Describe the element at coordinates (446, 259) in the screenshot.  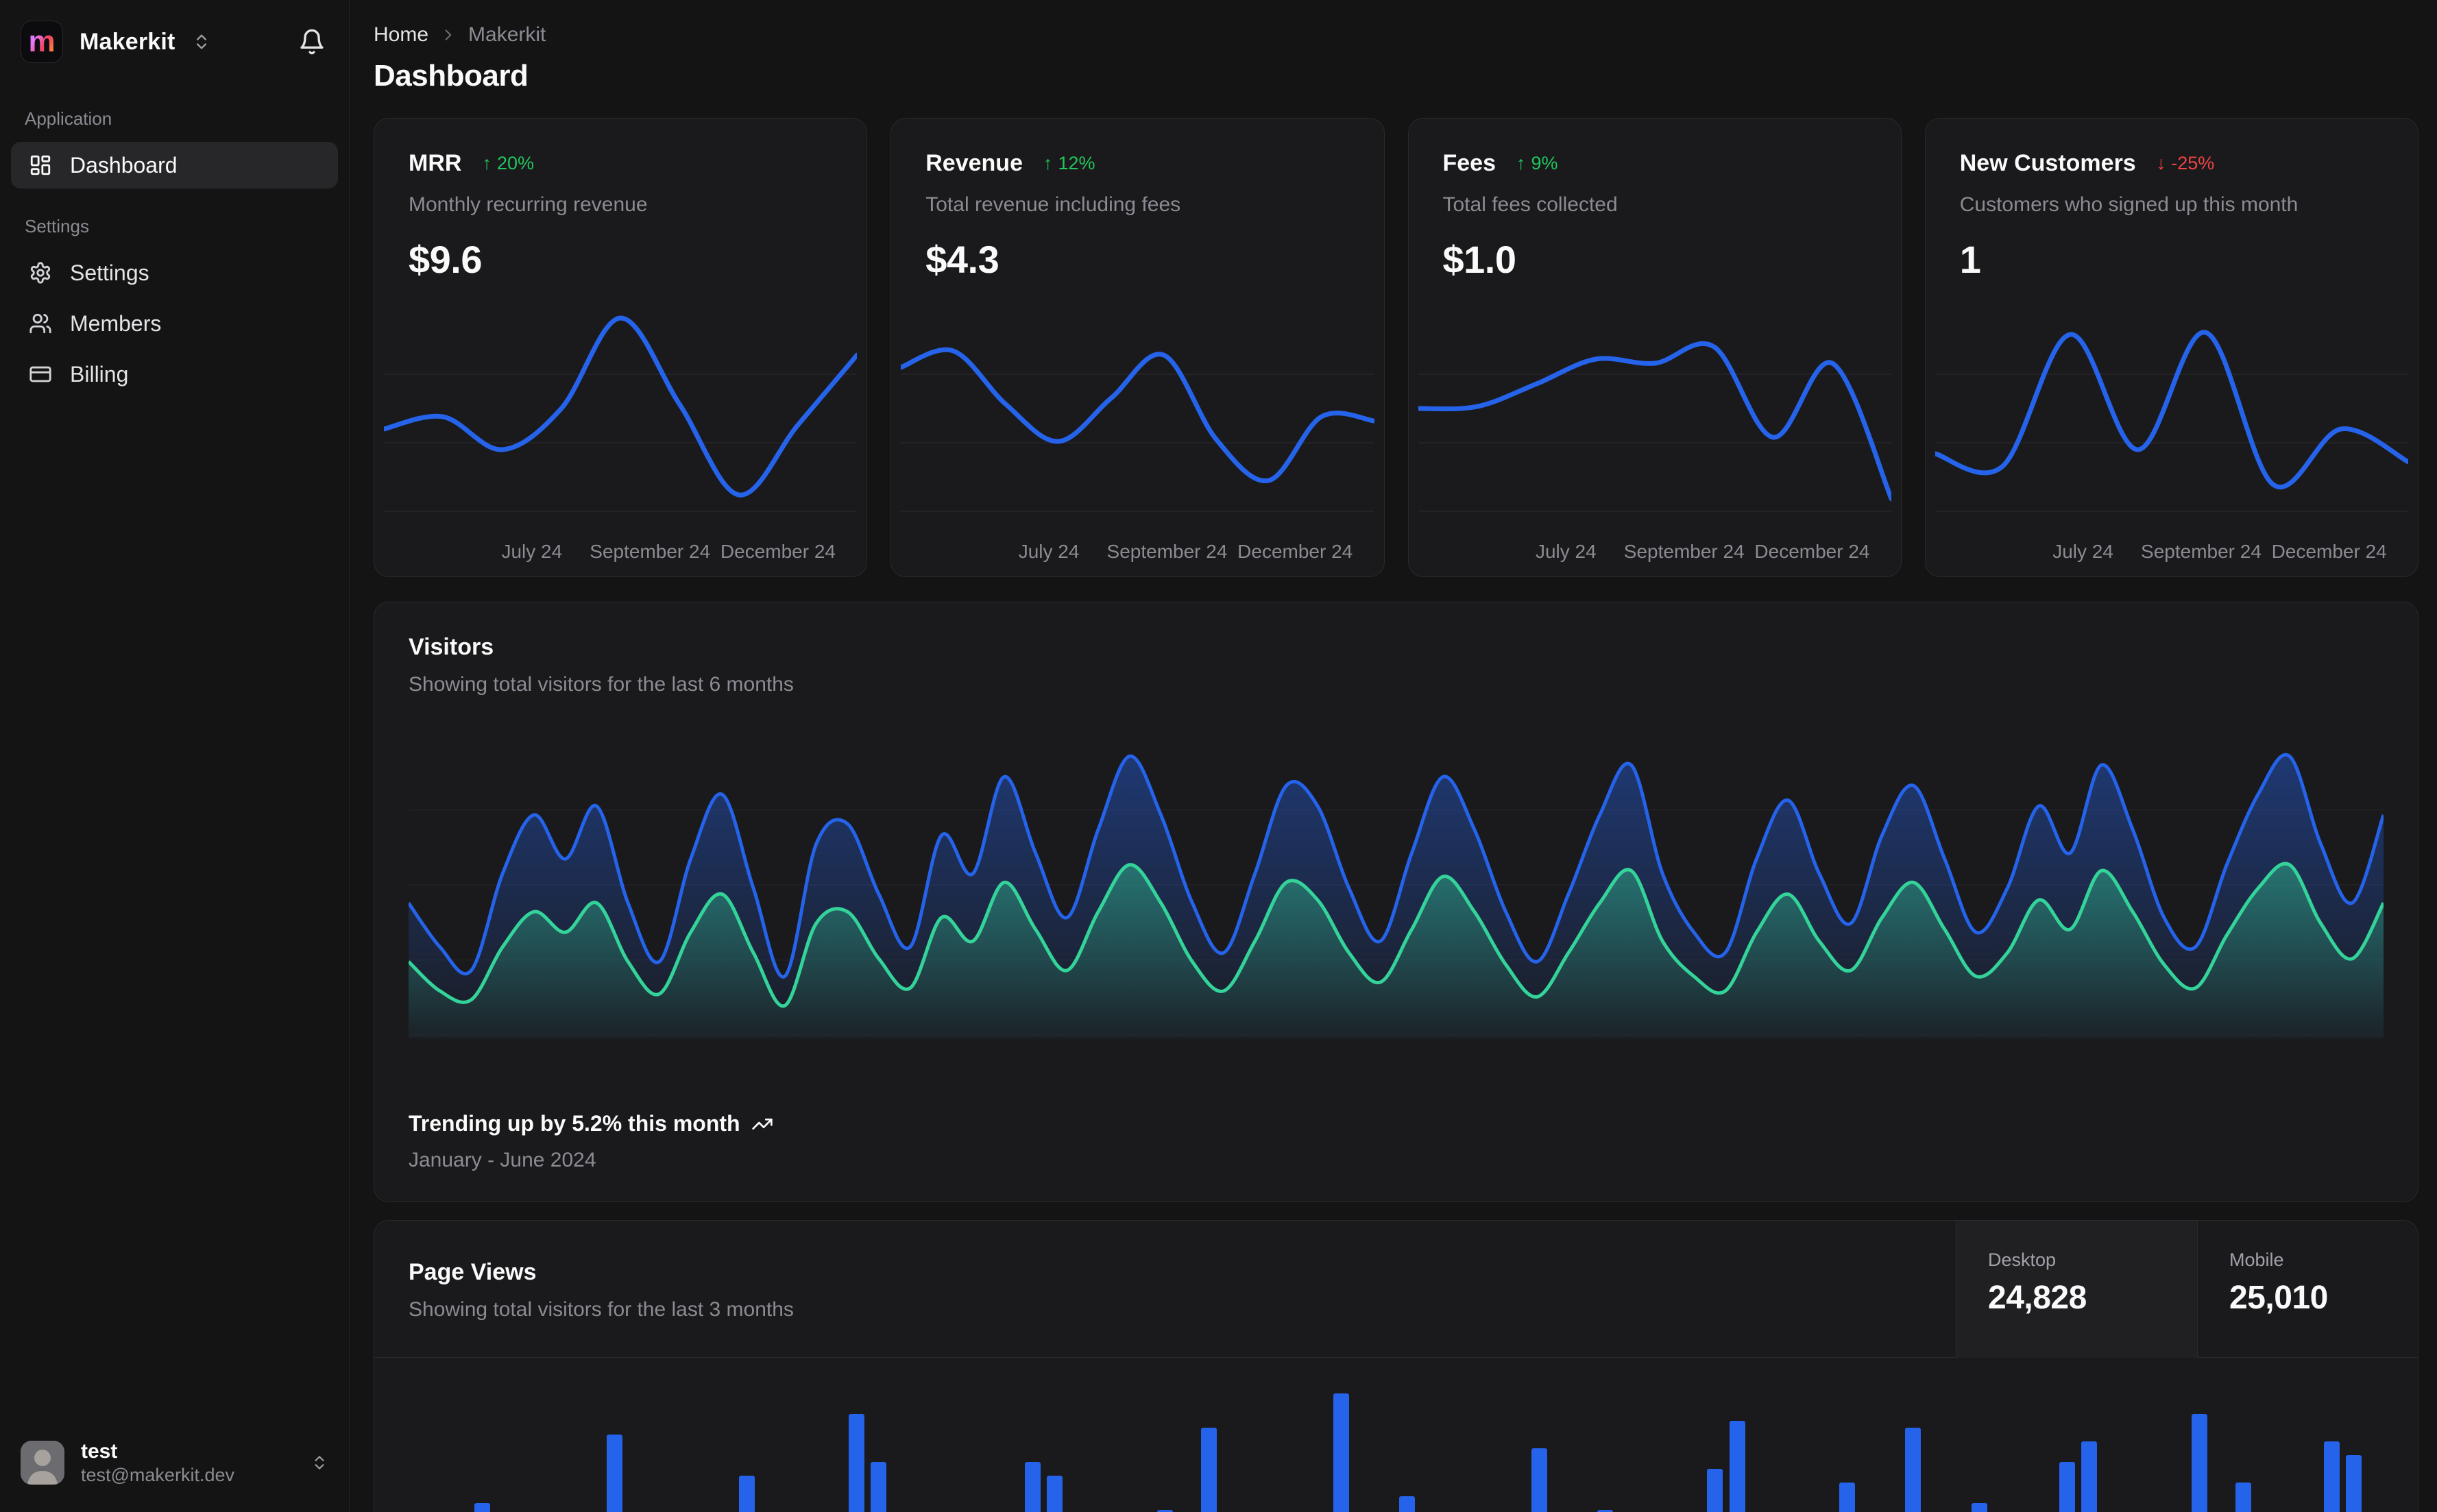
I see `stat-value: $9.6` at that location.